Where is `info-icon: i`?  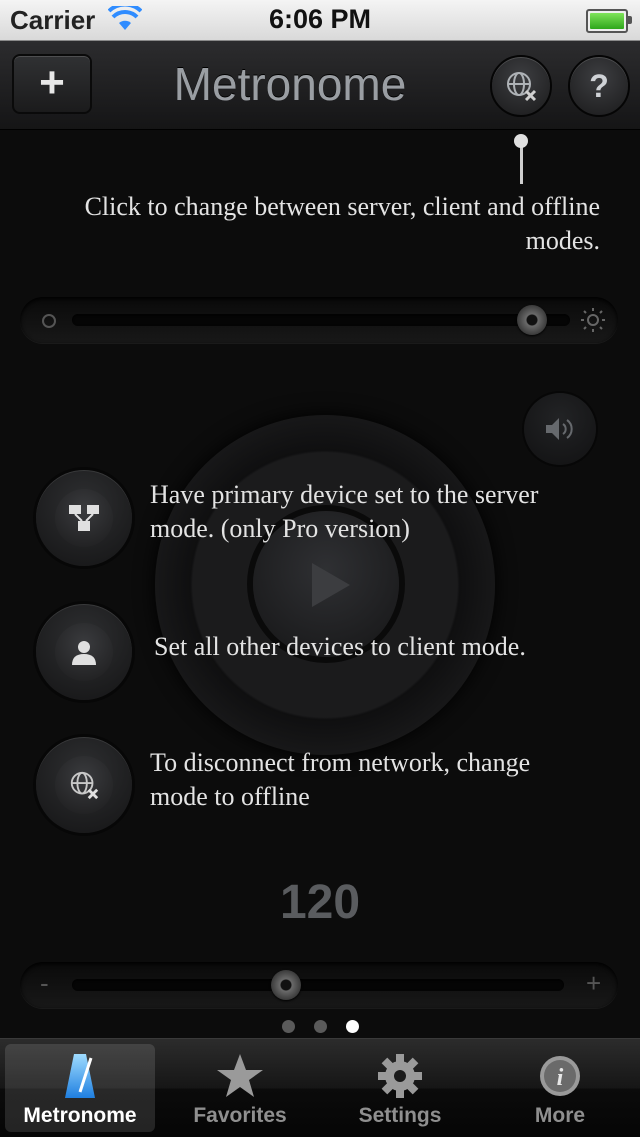 info-icon: i is located at coordinates (560, 1076).